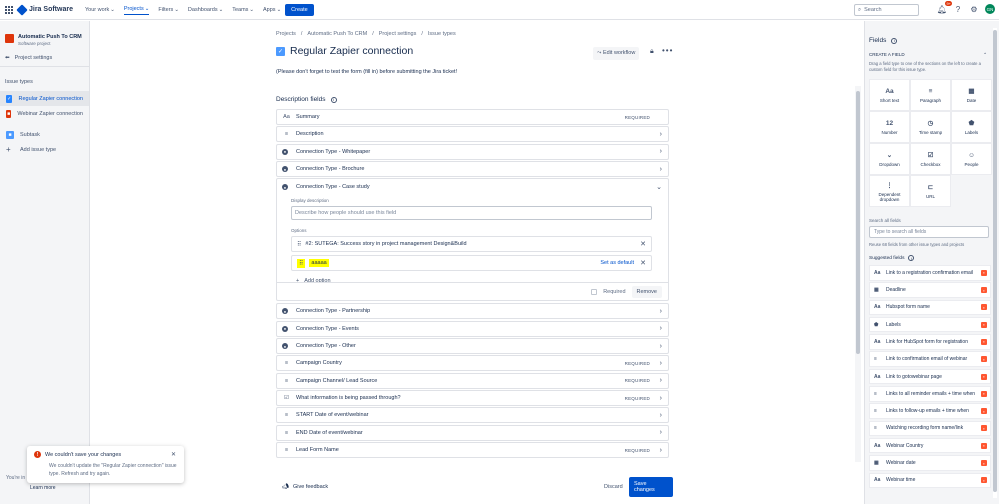 The image size is (999, 504). What do you see at coordinates (930, 445) in the screenshot?
I see `suggested-field-row: Aa Webinar Country ▪` at bounding box center [930, 445].